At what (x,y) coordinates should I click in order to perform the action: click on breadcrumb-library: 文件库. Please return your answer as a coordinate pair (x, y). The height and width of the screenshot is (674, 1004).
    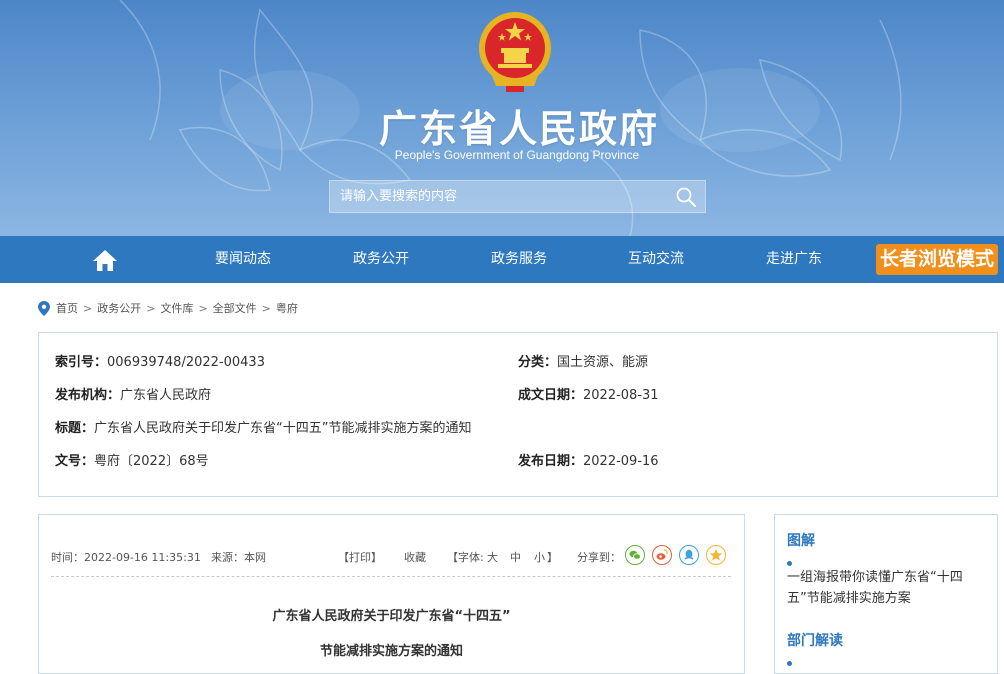
    Looking at the image, I should click on (176, 308).